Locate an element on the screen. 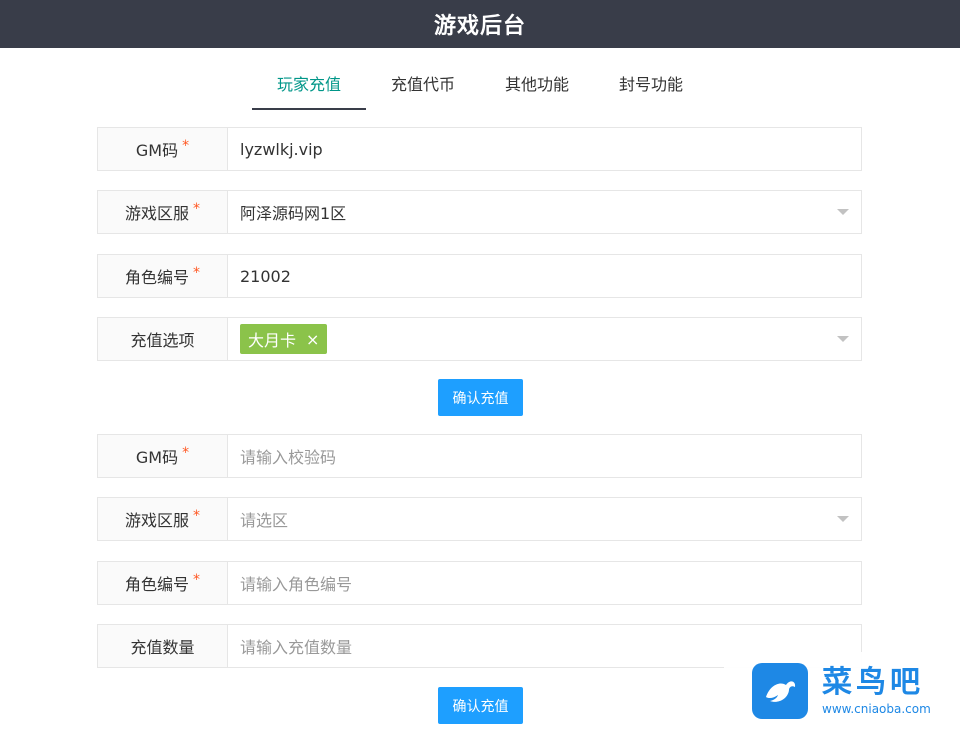 The image size is (960, 729). app-header: 游戏后台 is located at coordinates (480, 24).